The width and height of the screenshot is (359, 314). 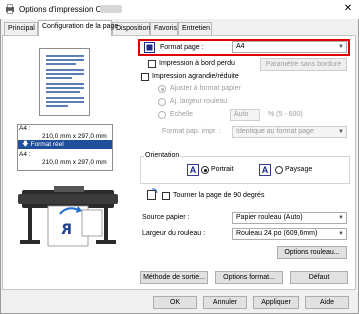 What do you see at coordinates (348, 9) in the screenshot?
I see `close-icon: ✕` at bounding box center [348, 9].